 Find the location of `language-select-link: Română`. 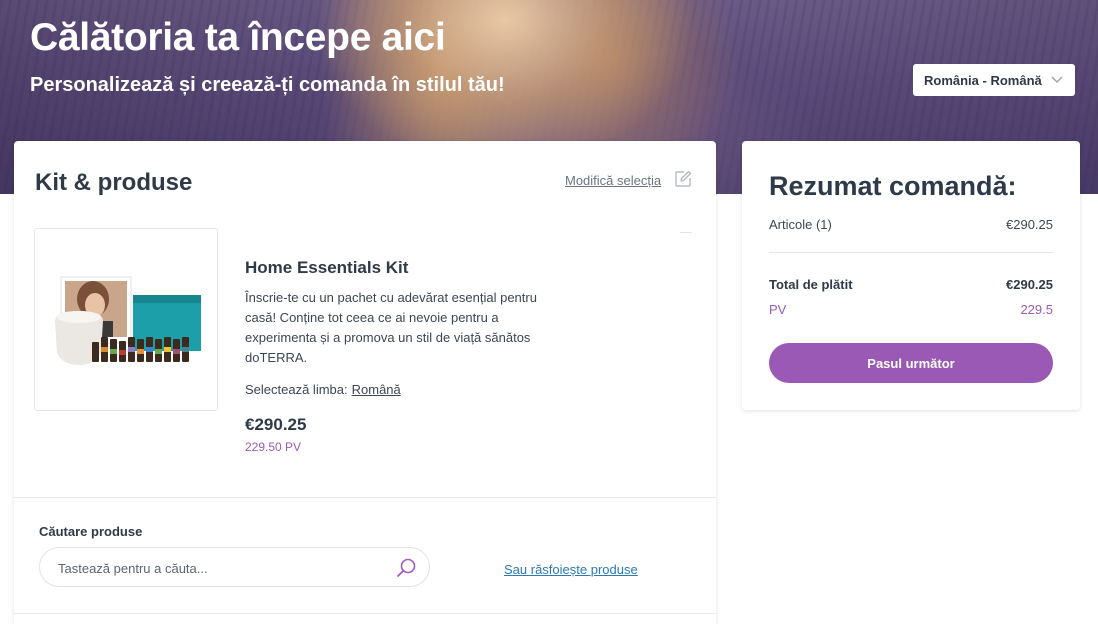

language-select-link: Română is located at coordinates (376, 389).